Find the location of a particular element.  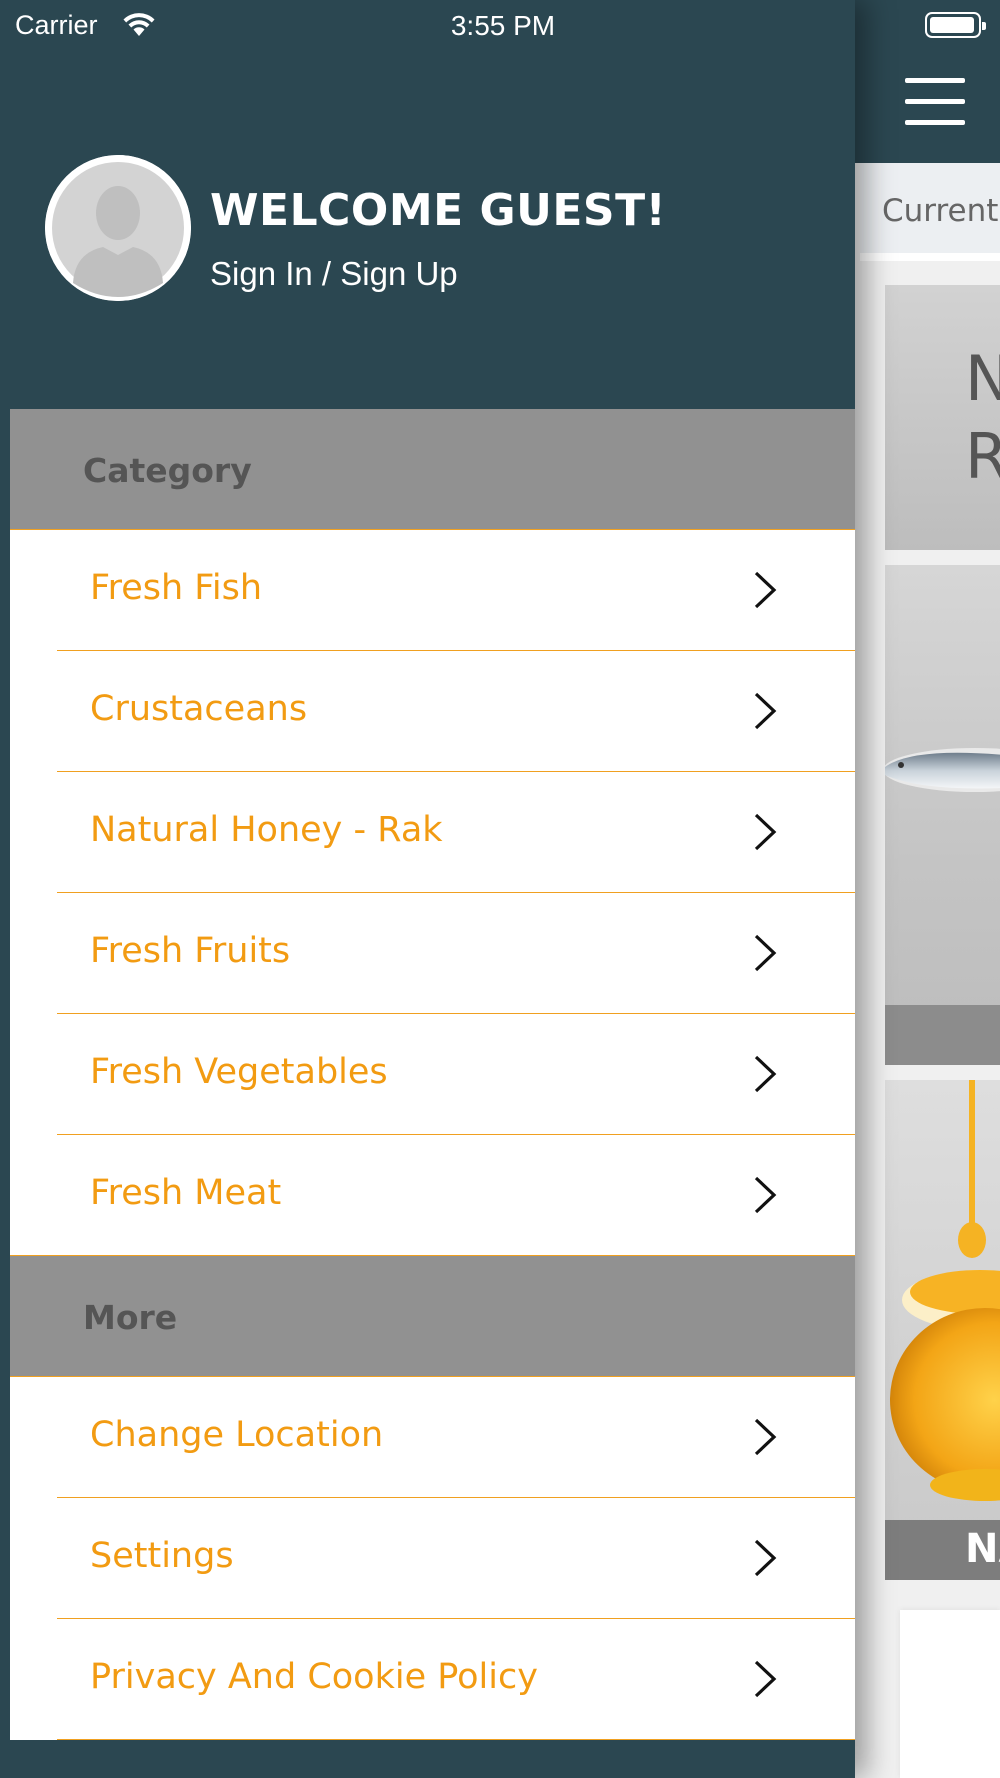

menu-item-fresh-vegetables: Fresh Vegetables is located at coordinates (432, 1074).